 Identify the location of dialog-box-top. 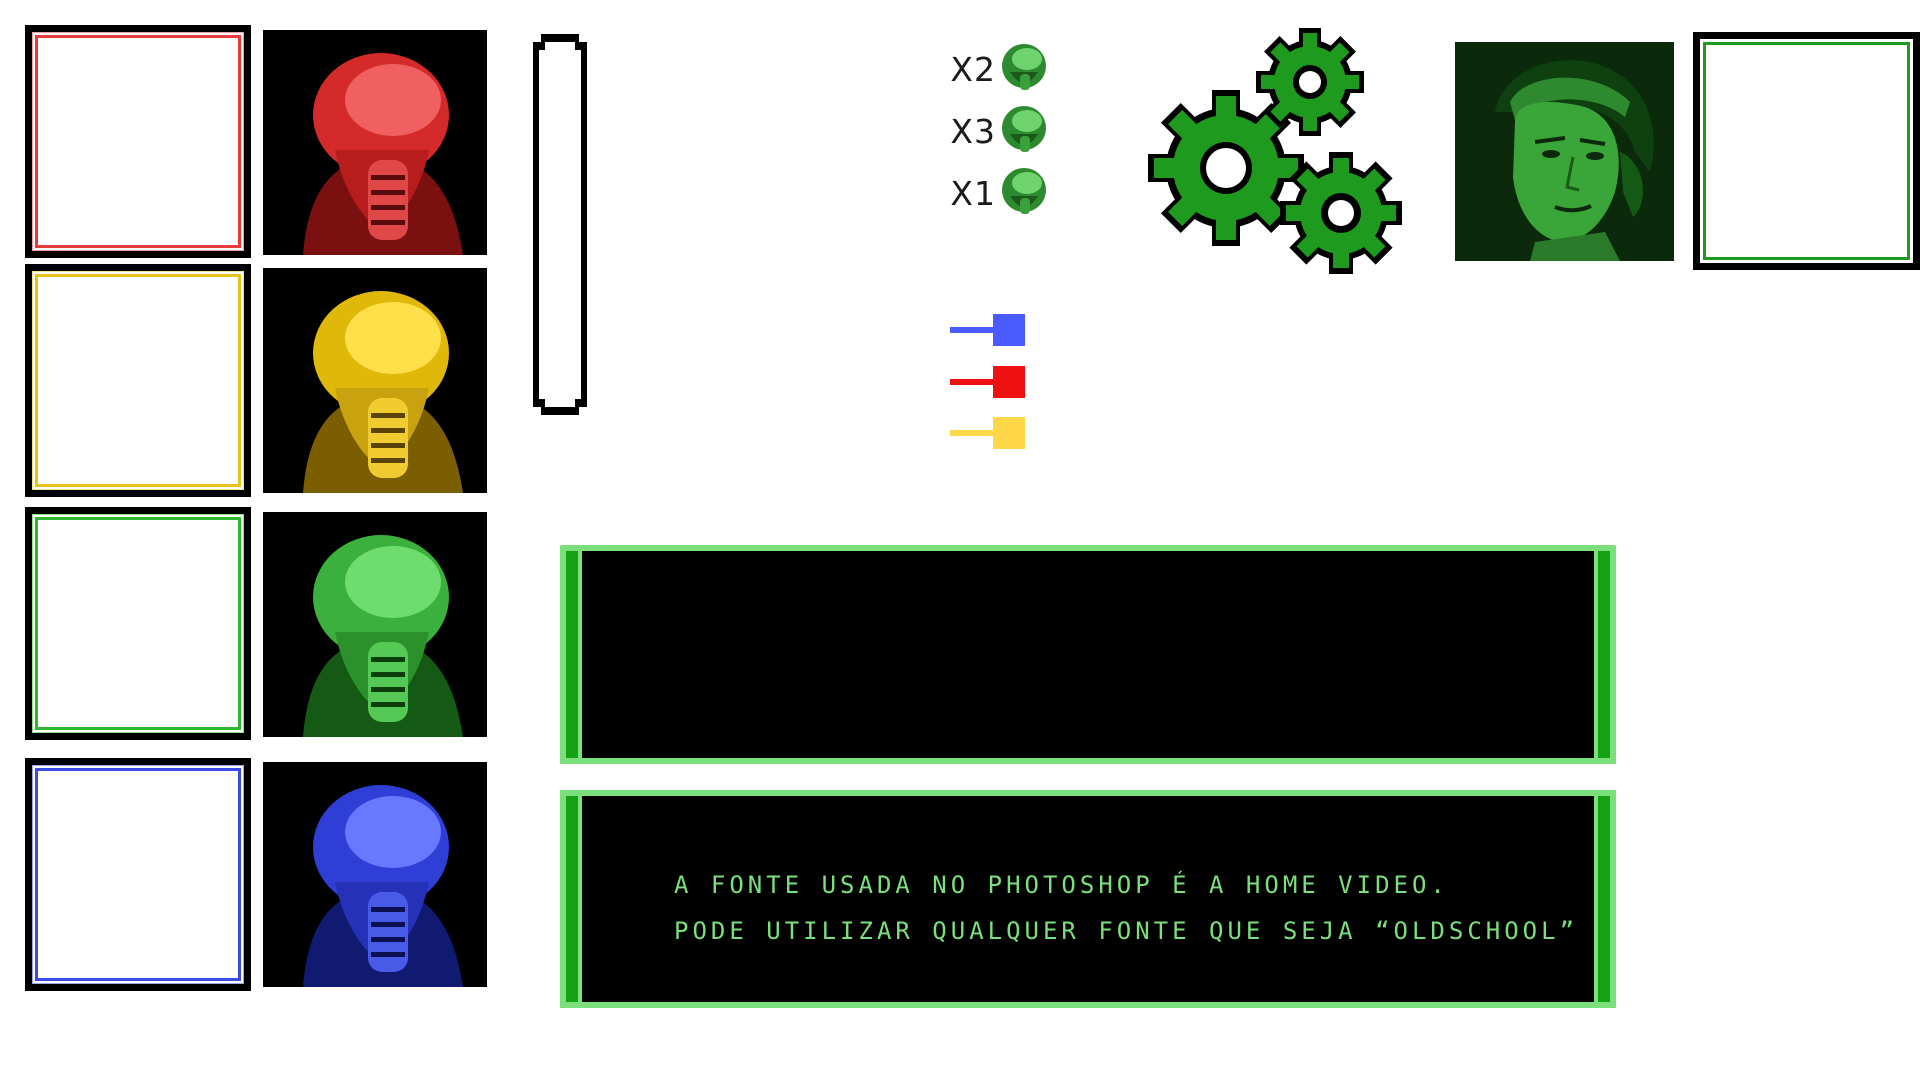
(1088, 654).